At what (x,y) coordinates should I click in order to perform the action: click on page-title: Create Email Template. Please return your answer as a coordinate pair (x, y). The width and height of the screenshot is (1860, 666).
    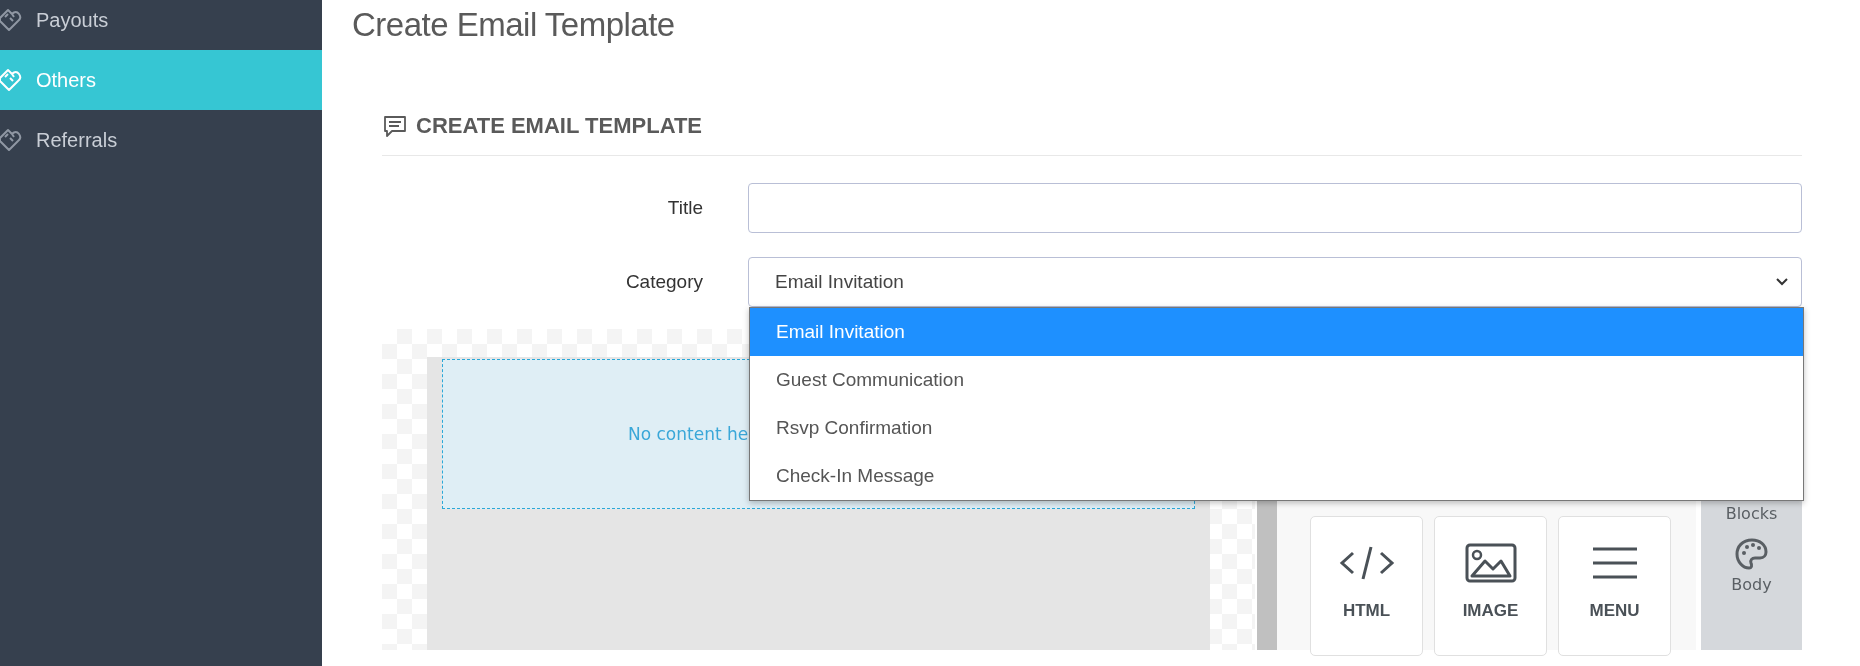
    Looking at the image, I should click on (514, 25).